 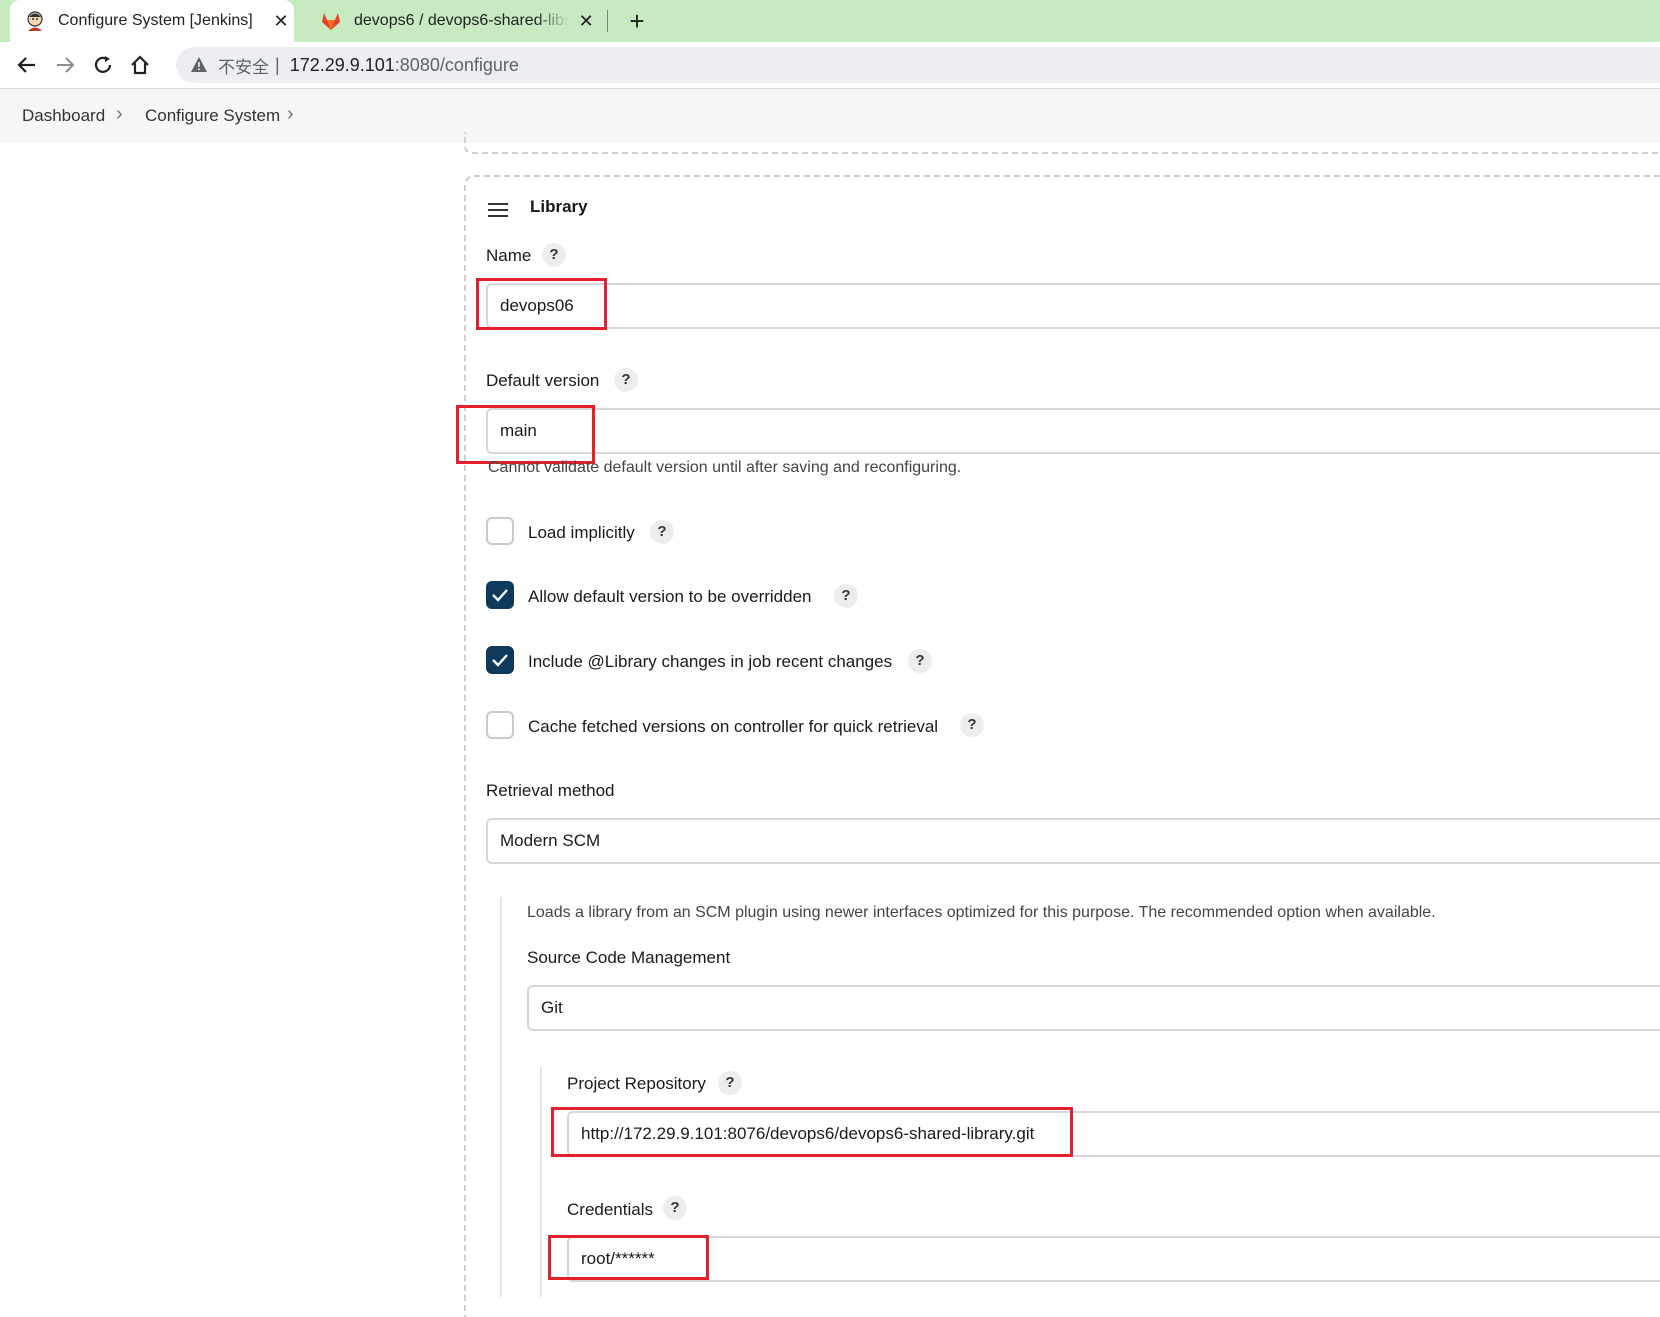 I want to click on name-input: devops06, so click(x=1073, y=306).